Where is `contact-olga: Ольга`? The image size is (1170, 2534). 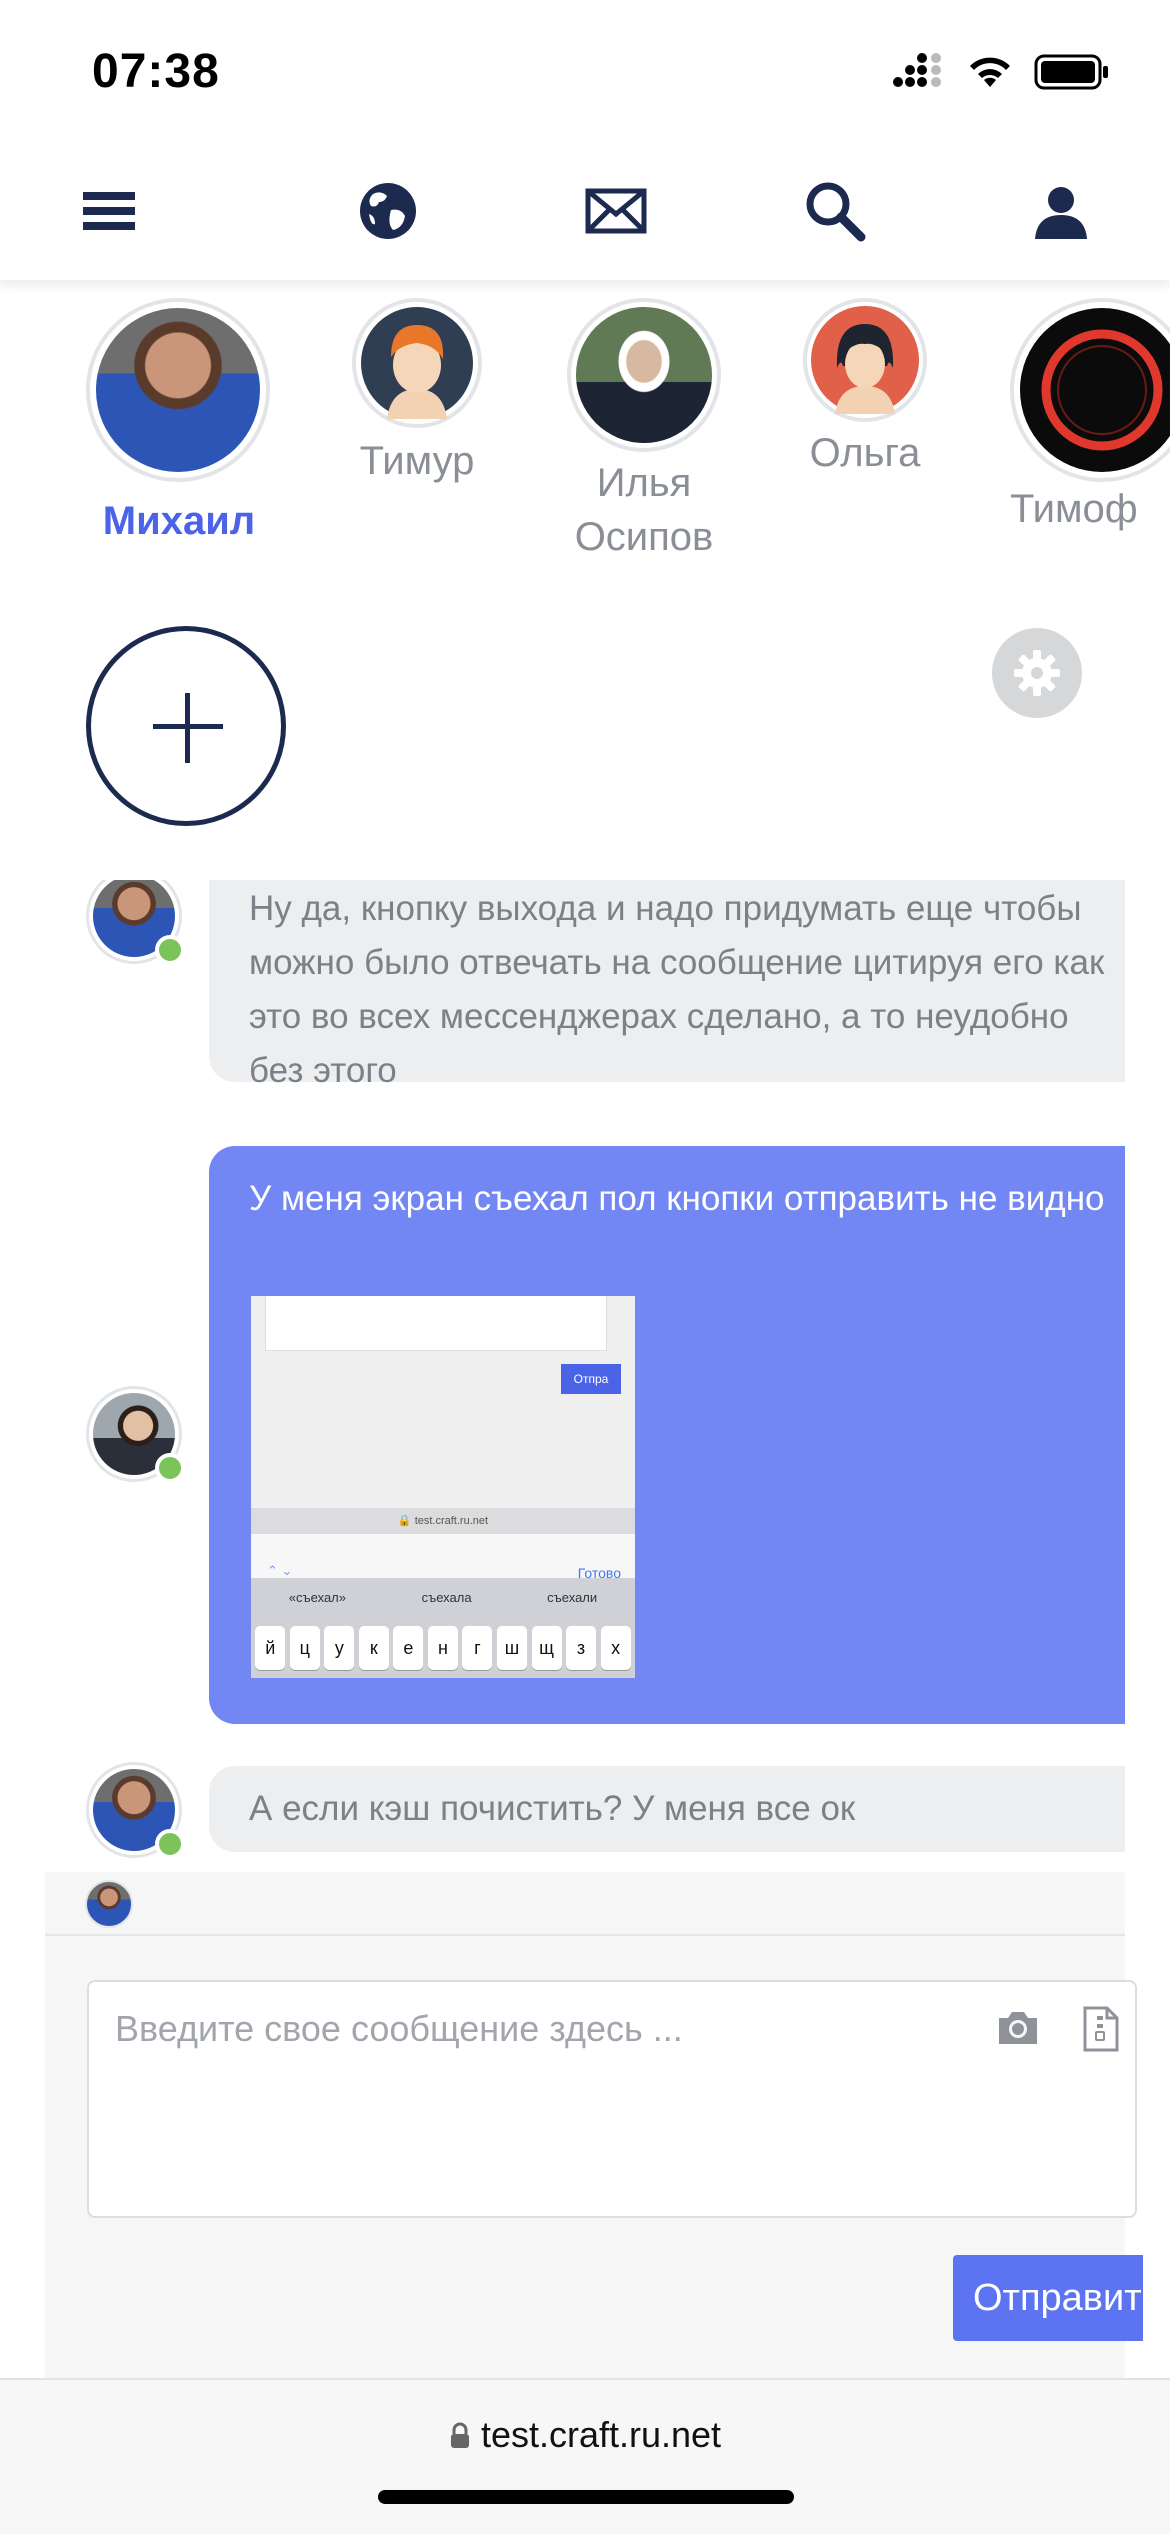
contact-olga: Ольга is located at coordinates (865, 389).